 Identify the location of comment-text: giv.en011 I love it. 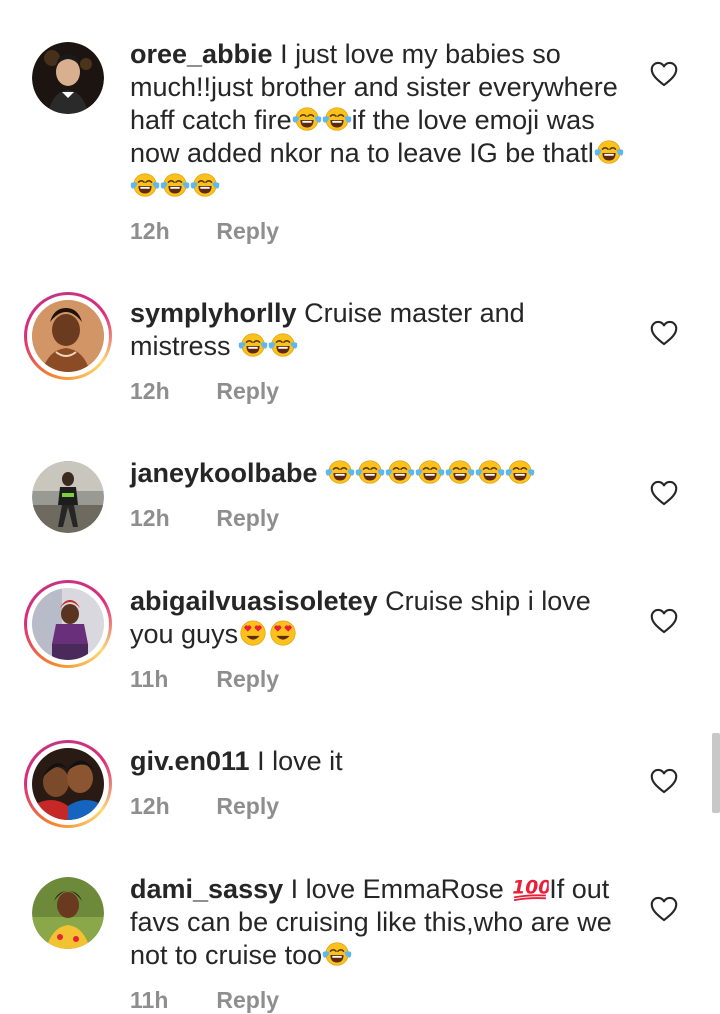
(377, 761).